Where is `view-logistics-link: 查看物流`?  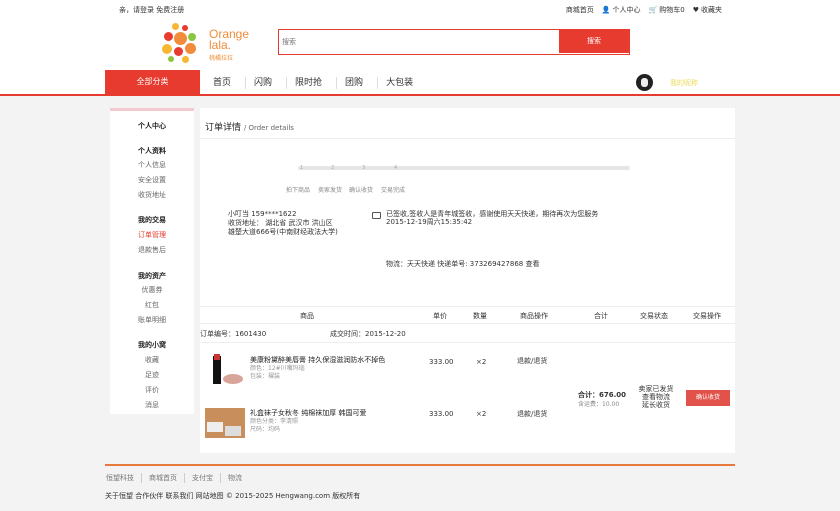
view-logistics-link: 查看物流 is located at coordinates (656, 397).